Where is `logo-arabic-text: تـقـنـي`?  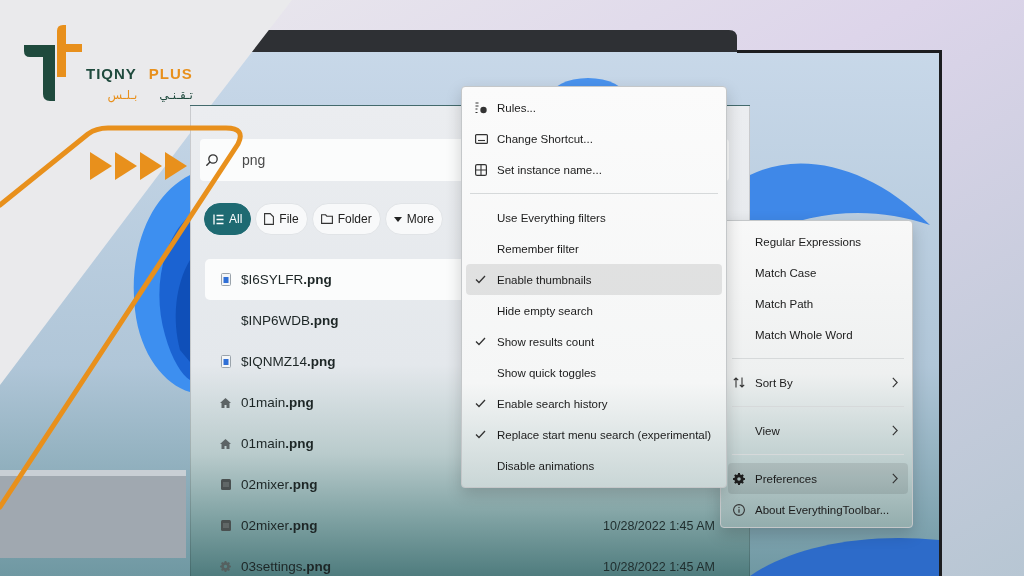 logo-arabic-text: تـقـنـي is located at coordinates (176, 95).